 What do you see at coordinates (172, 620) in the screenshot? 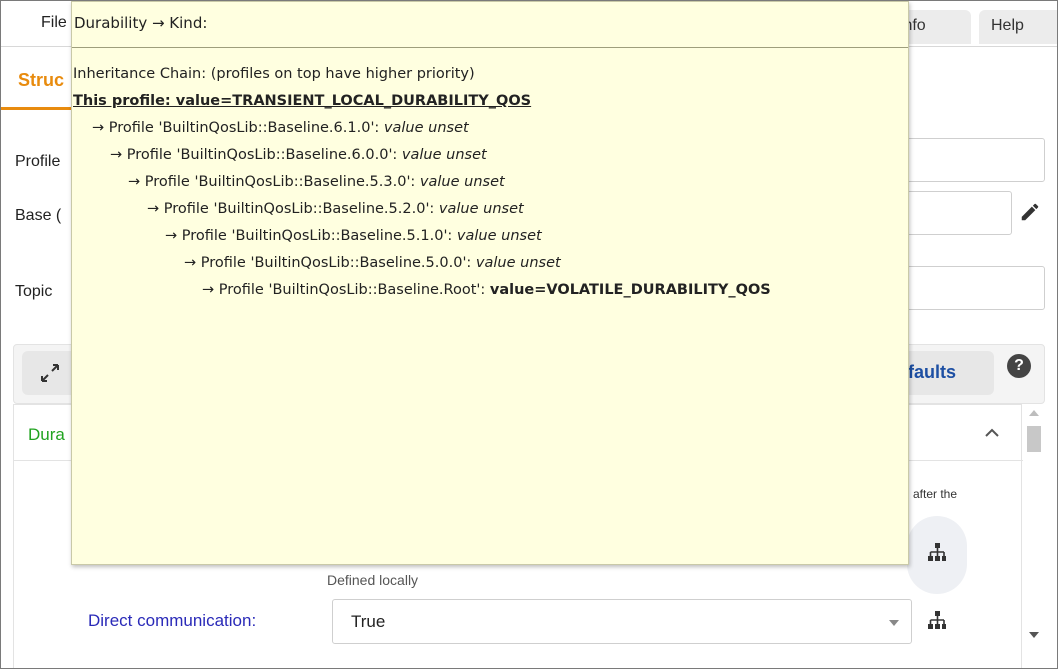
I see `direct-communication-label: Direct communication:` at bounding box center [172, 620].